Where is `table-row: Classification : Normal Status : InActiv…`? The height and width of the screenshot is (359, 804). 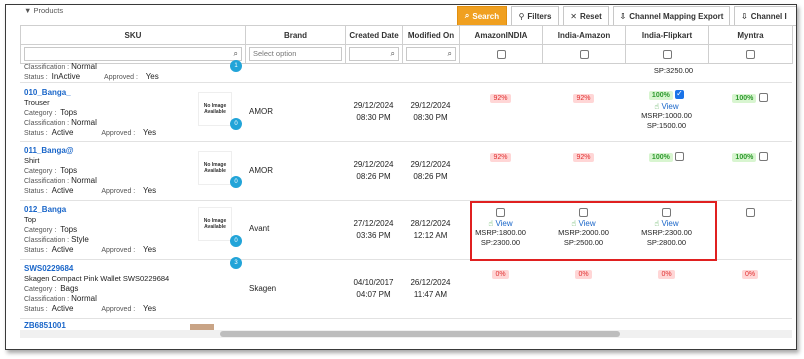 table-row: Classification : Normal Status : InActiv… is located at coordinates (406, 71).